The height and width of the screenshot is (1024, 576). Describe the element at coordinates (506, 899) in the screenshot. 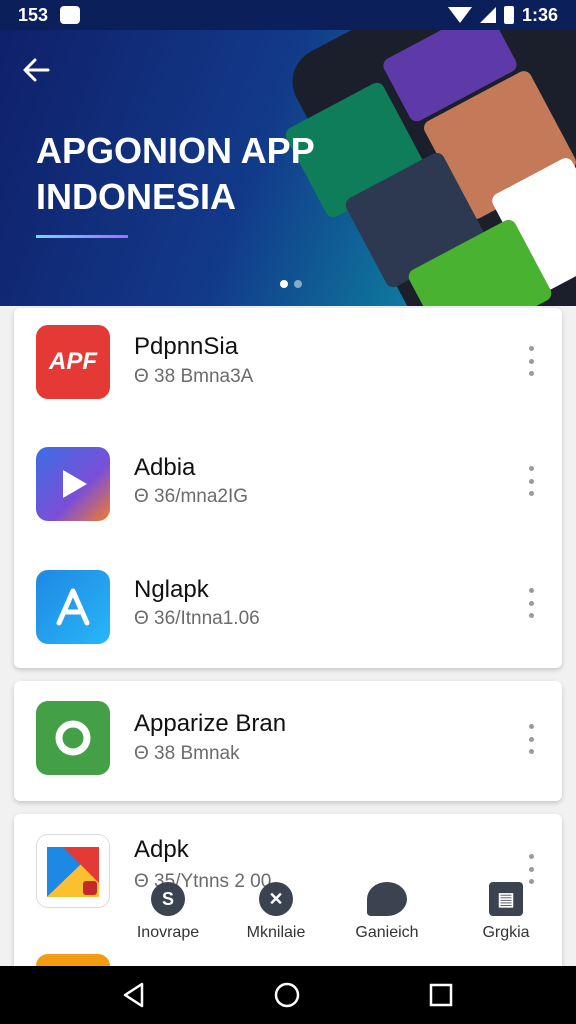

I see `calendar-icon: ▤` at that location.